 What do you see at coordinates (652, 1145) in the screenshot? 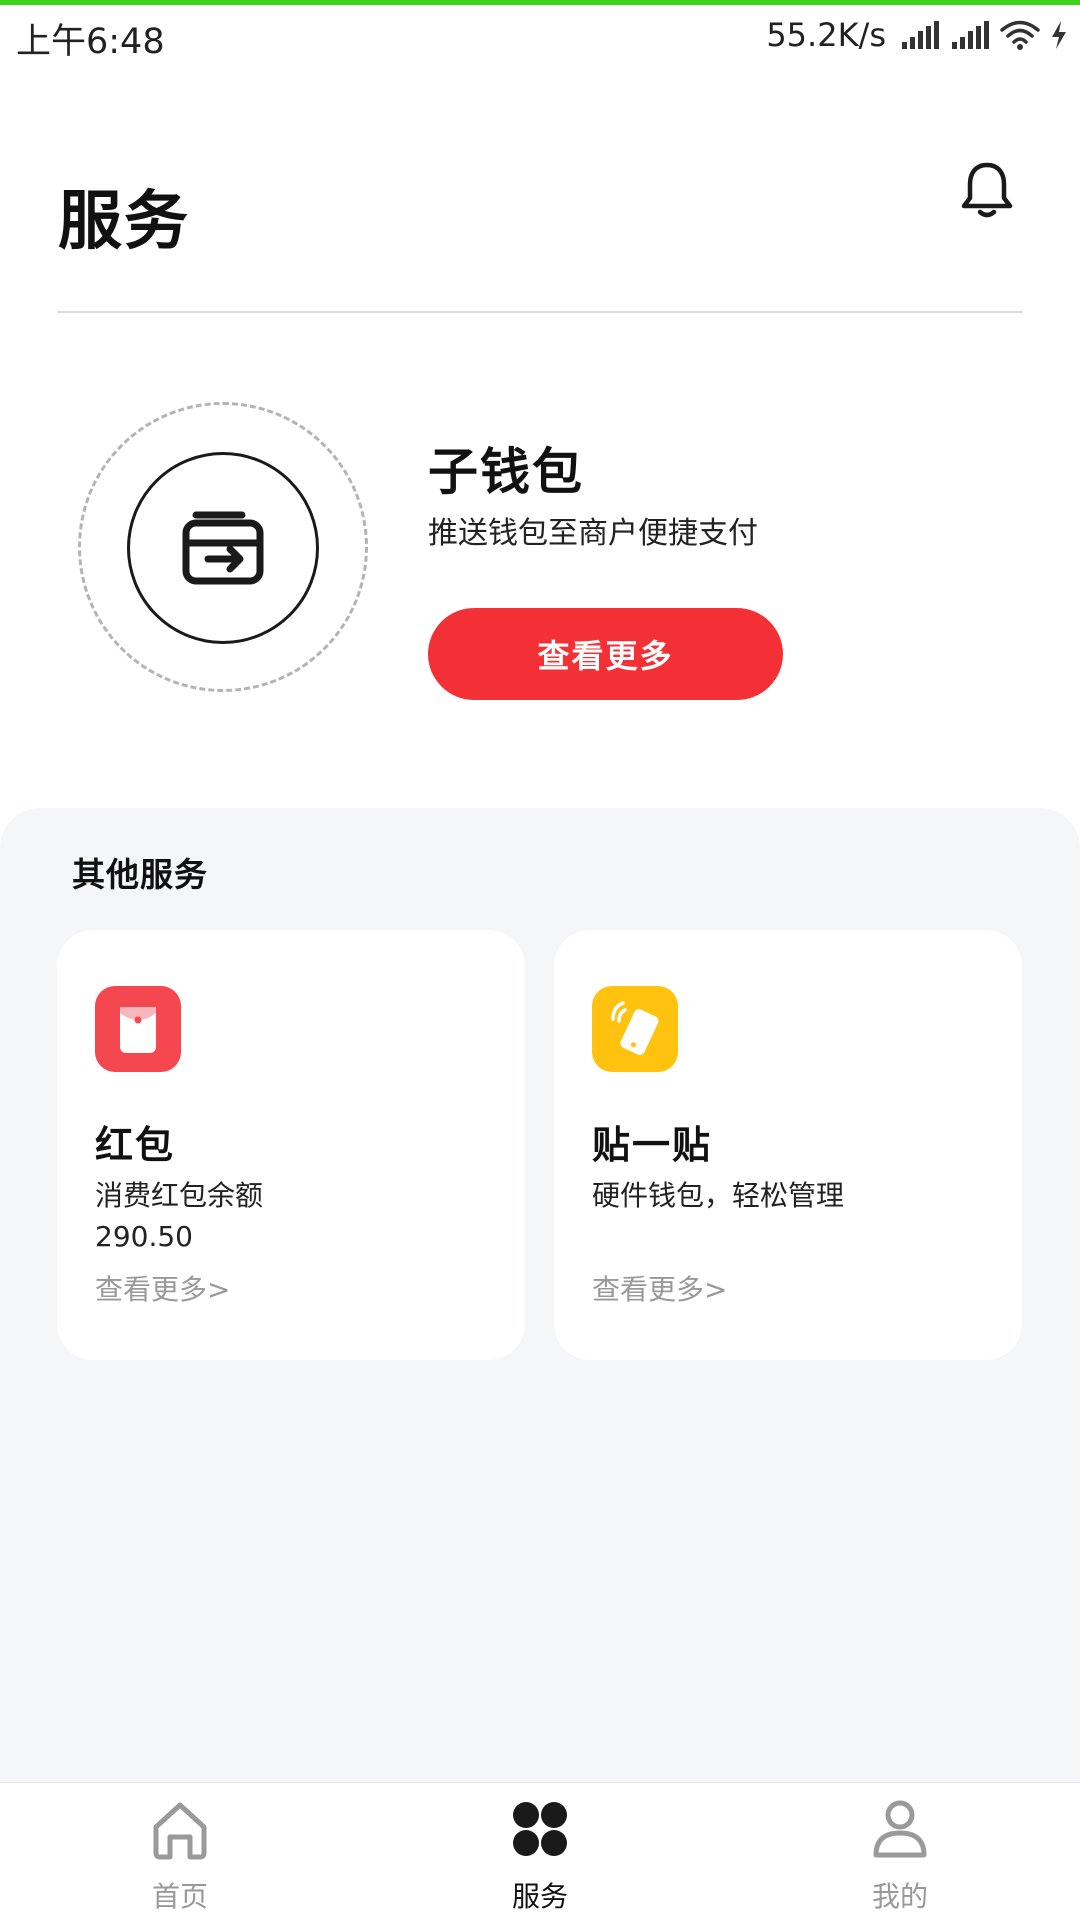
I see `tap-card-title: 贴一贴` at bounding box center [652, 1145].